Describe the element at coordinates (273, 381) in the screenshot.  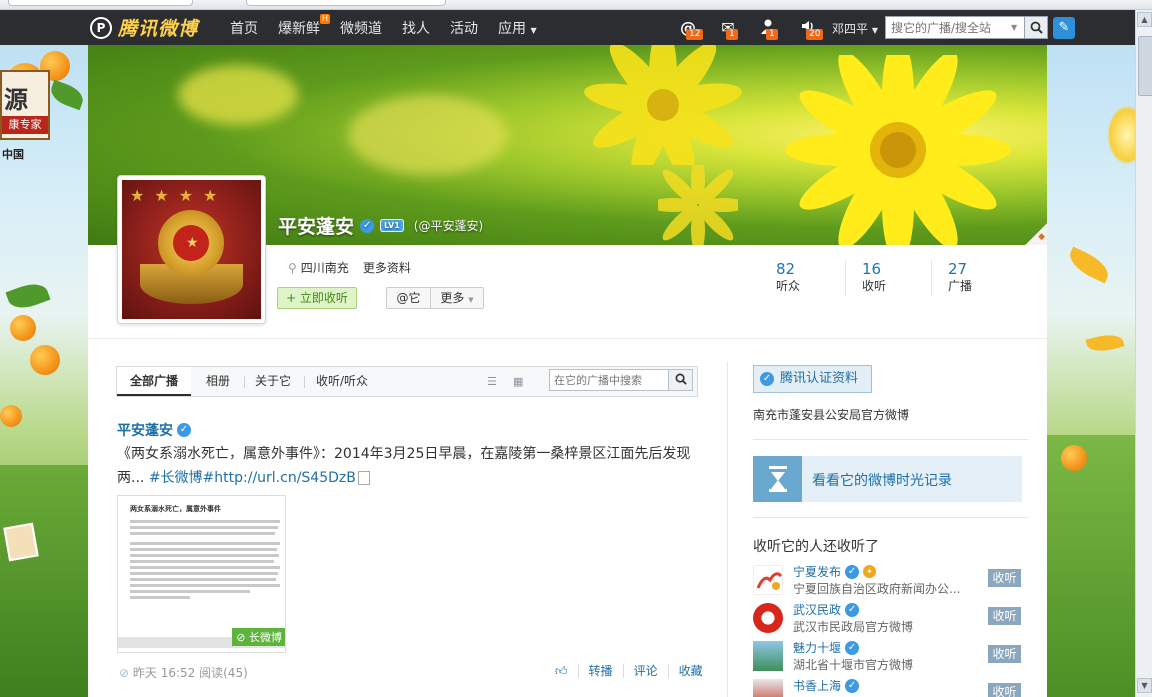
I see `tab-about: 关于它` at that location.